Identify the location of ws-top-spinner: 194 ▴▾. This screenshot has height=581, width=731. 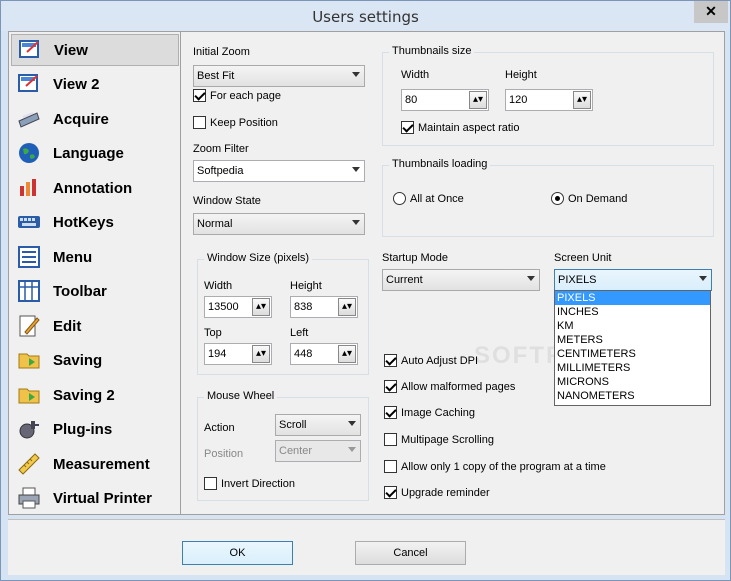
(238, 354).